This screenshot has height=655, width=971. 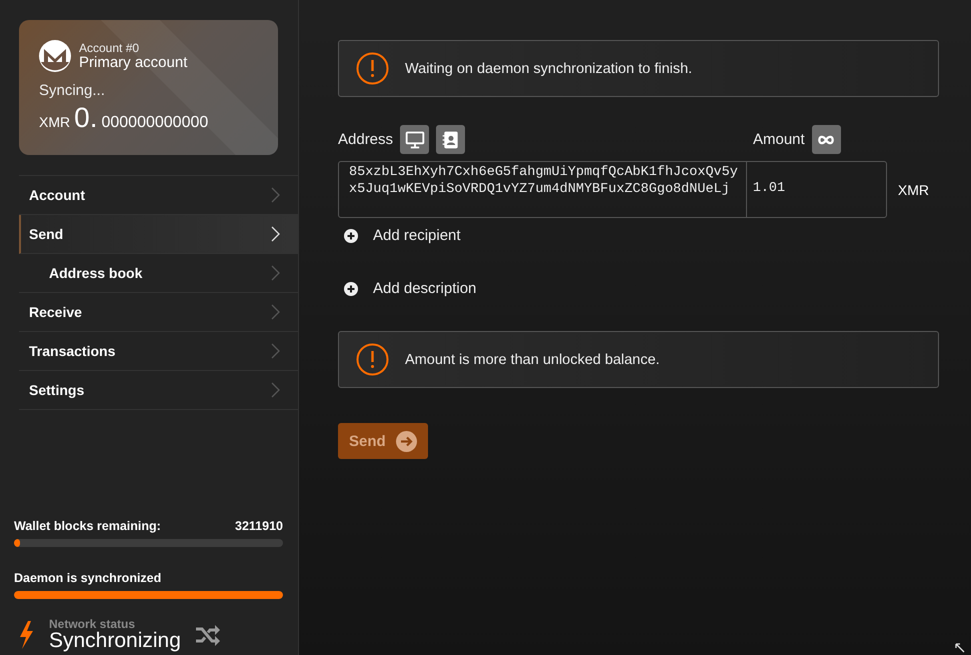 What do you see at coordinates (451, 139) in the screenshot?
I see `address-book-button` at bounding box center [451, 139].